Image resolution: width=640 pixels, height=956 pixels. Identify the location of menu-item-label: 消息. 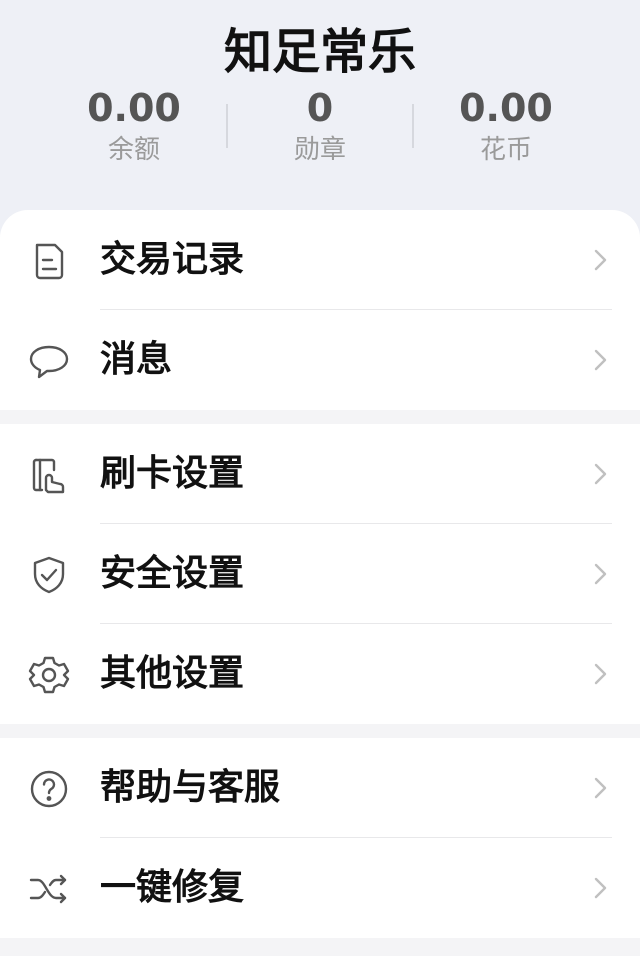
(136, 359).